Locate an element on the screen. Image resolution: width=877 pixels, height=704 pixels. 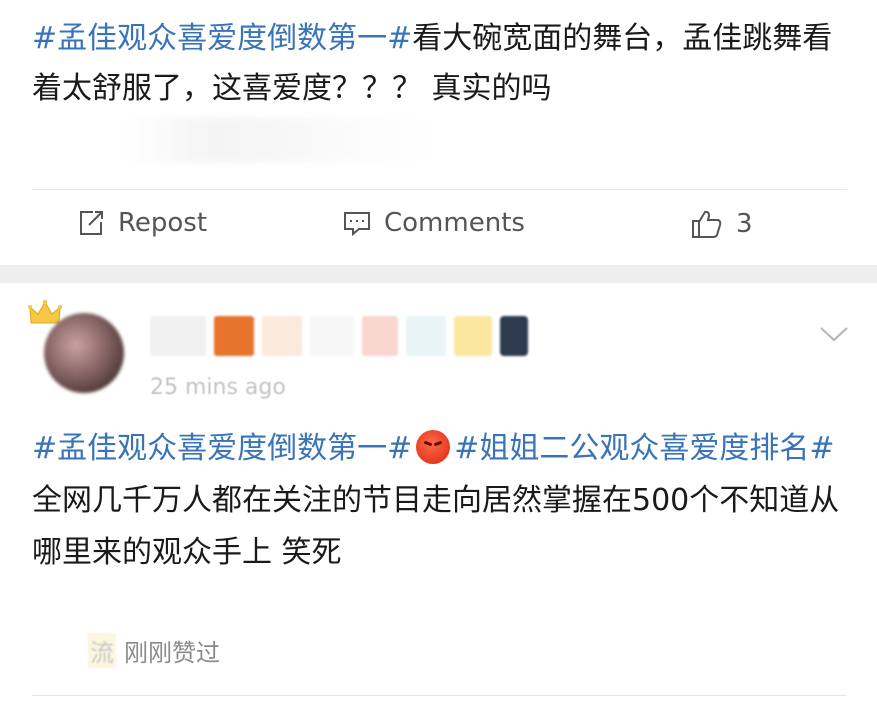
comment-hashtag-1: #孟佳观众喜爱度倒数第一# is located at coordinates (222, 448).